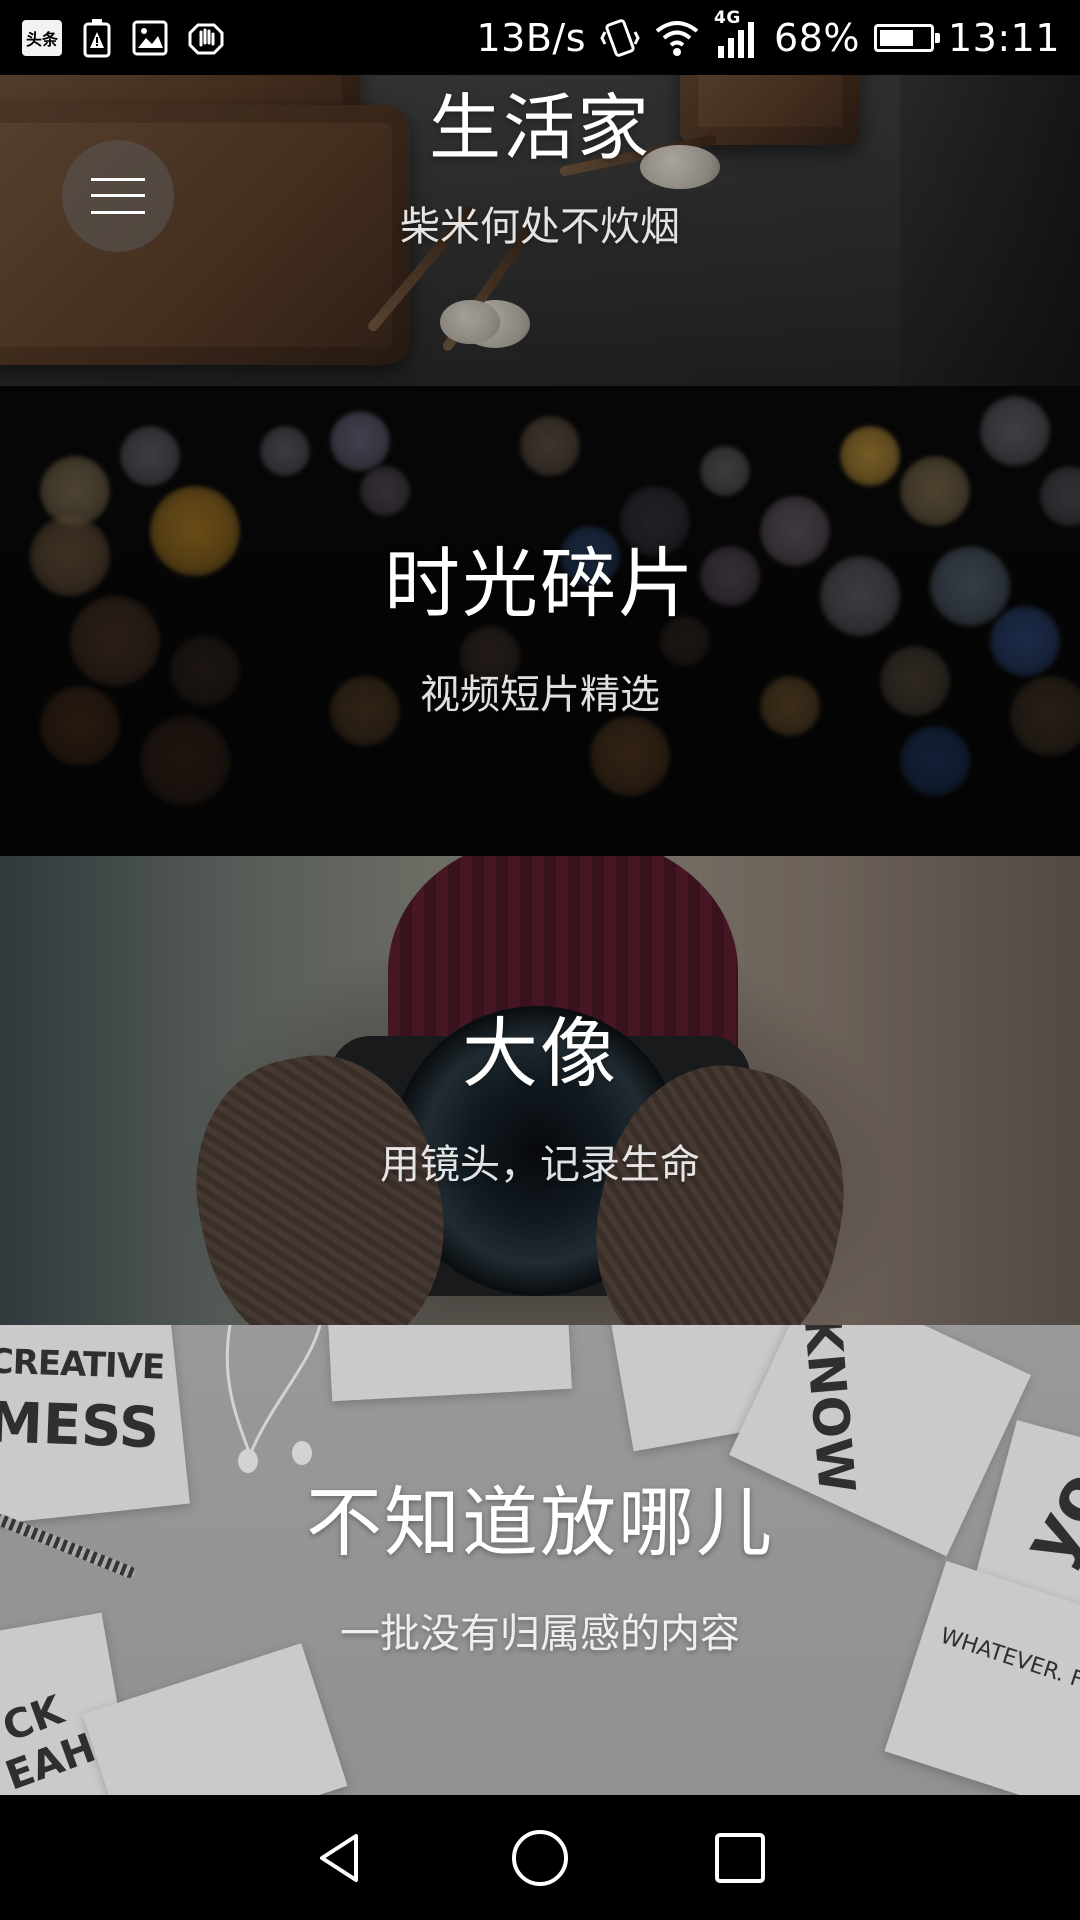 Image resolution: width=1080 pixels, height=1920 pixels. I want to click on menu-button, so click(118, 196).